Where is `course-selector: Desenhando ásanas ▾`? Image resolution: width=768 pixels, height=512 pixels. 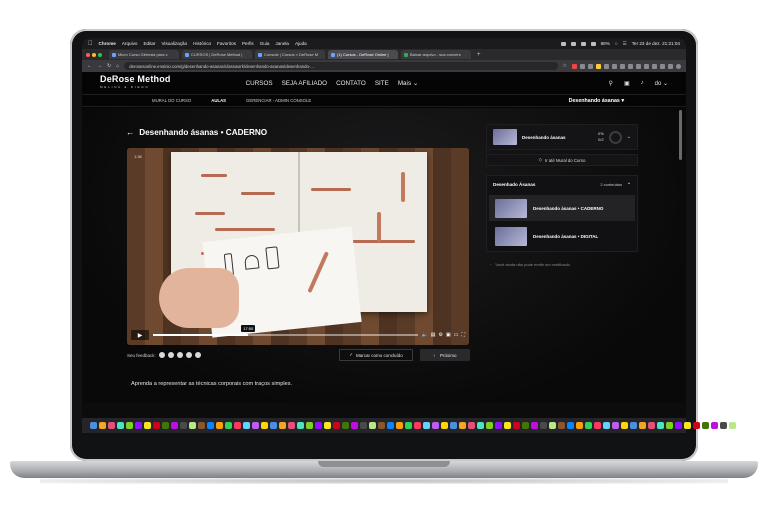
course-selector: Desenhando ásanas ▾ is located at coordinates (596, 101).